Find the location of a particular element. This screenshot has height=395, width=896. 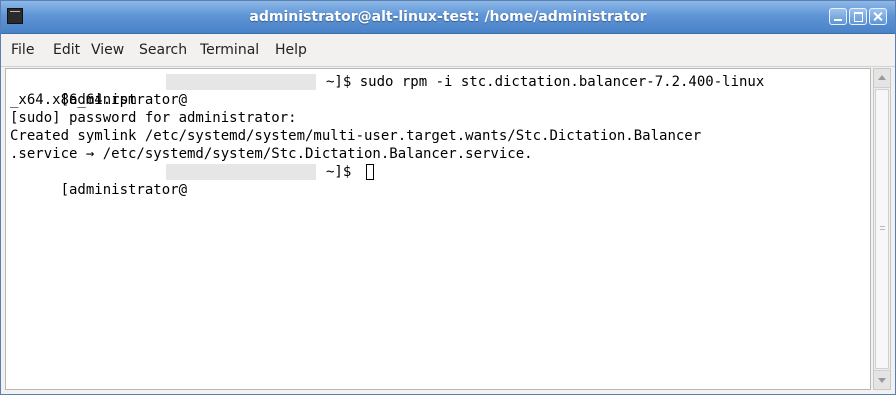

arrow-down-icon is located at coordinates (882, 379).